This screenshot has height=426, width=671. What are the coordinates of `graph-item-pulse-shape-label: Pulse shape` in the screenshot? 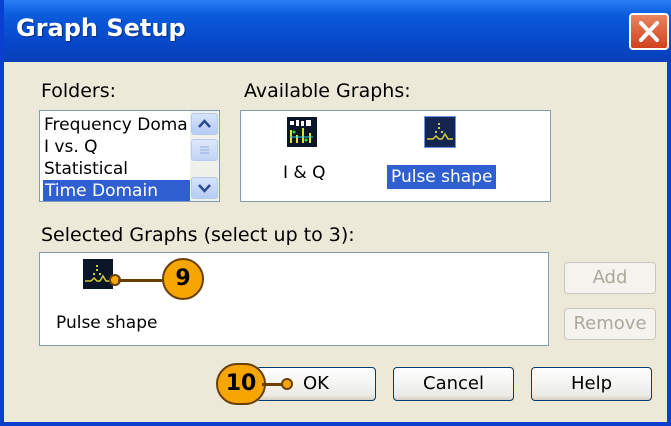 It's located at (442, 177).